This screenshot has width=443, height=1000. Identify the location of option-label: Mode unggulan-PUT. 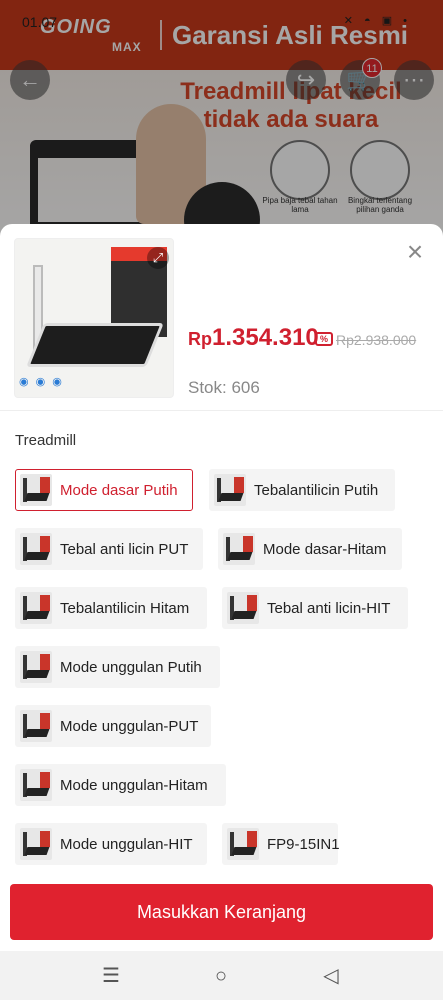
(129, 726).